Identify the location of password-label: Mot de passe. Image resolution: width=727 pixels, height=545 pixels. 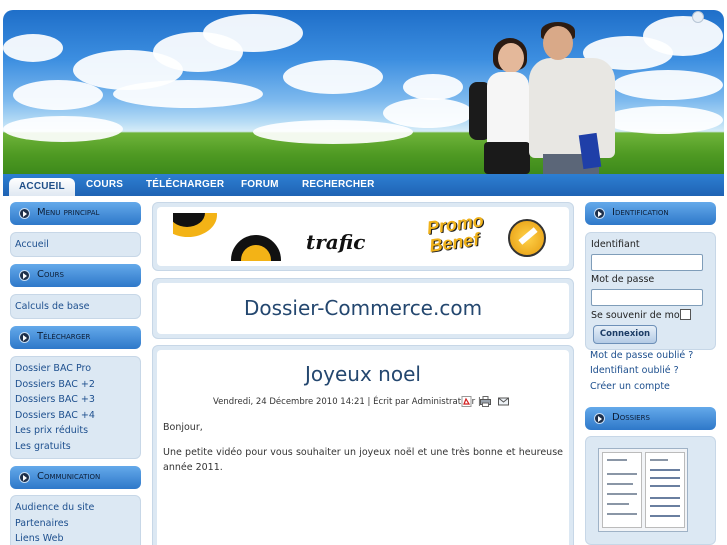
(623, 279).